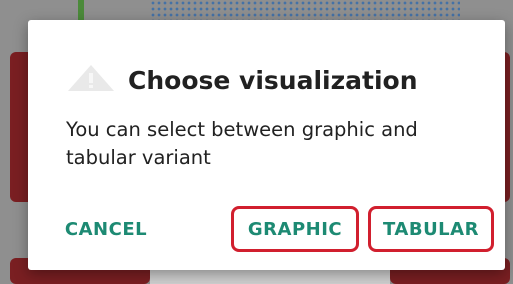 The width and height of the screenshot is (513, 284). I want to click on graphic-button: GRAPHIC, so click(295, 229).